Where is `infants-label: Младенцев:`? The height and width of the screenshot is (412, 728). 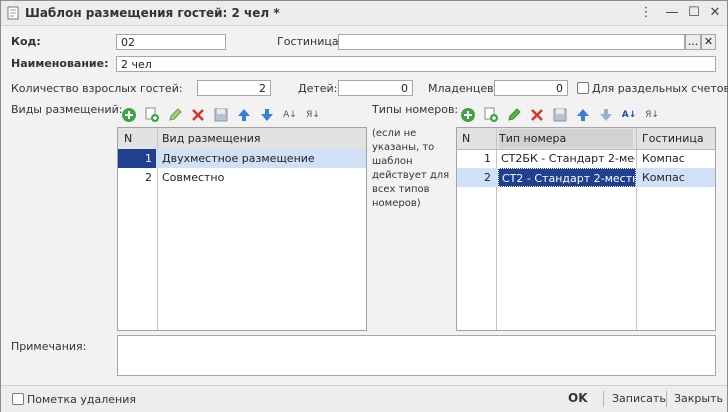 infants-label: Младенцев: is located at coordinates (463, 88).